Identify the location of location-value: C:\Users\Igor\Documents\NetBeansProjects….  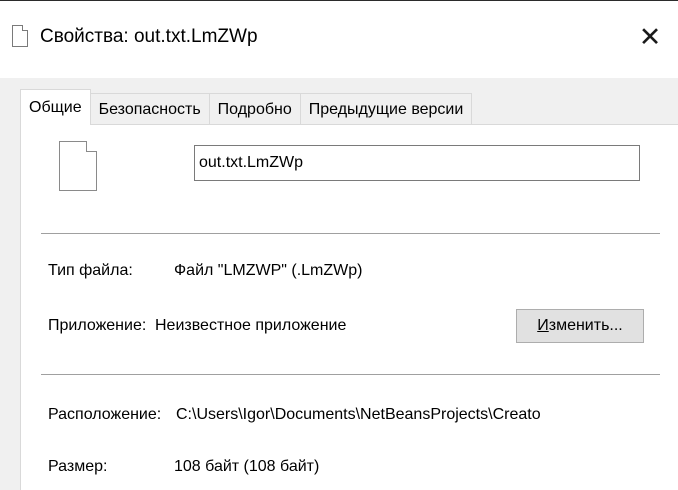
(358, 414).